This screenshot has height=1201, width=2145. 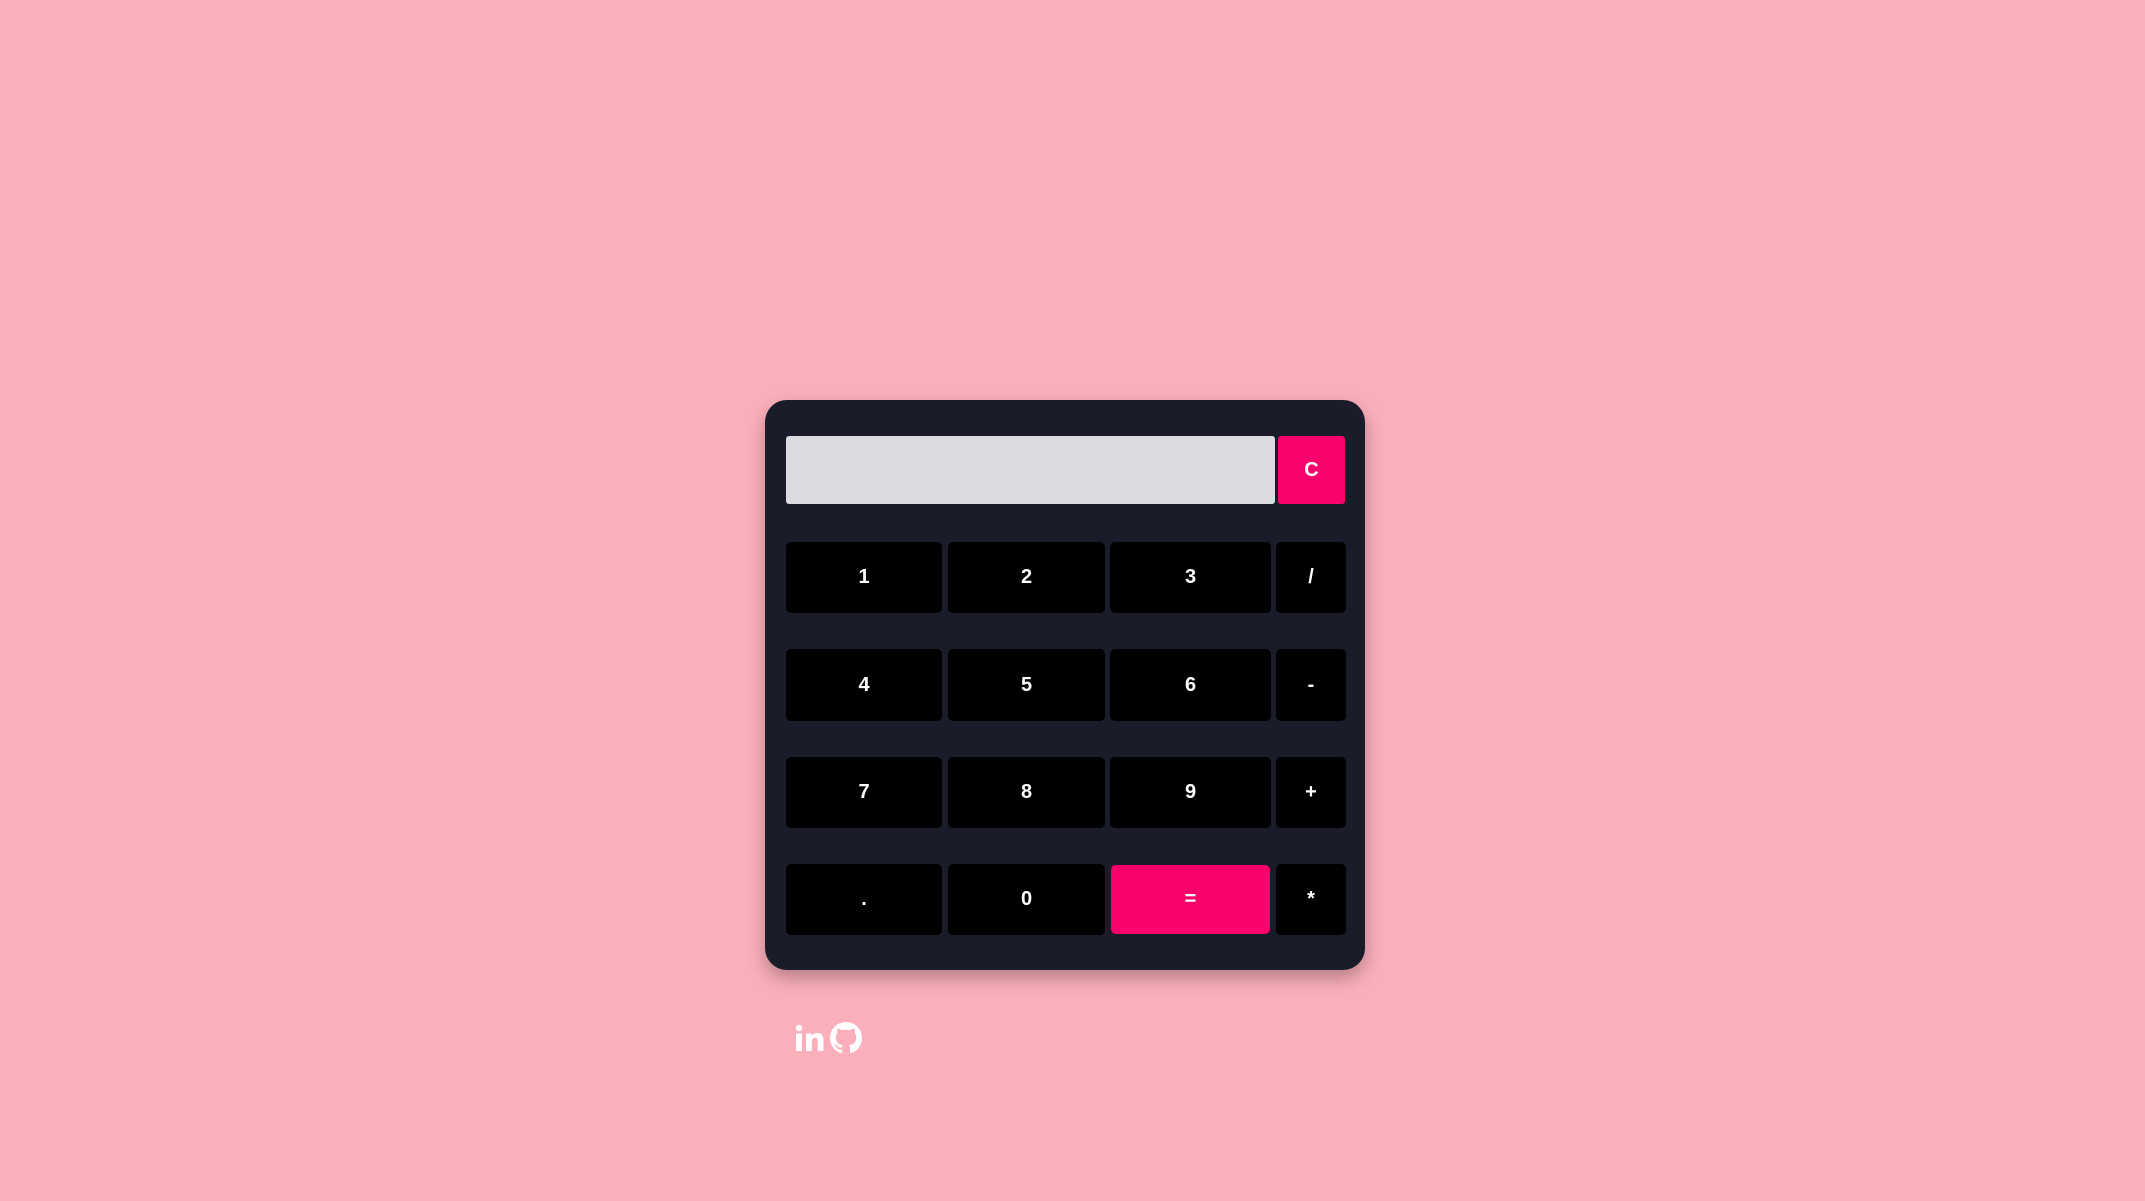 What do you see at coordinates (1190, 899) in the screenshot?
I see `equals-button: =` at bounding box center [1190, 899].